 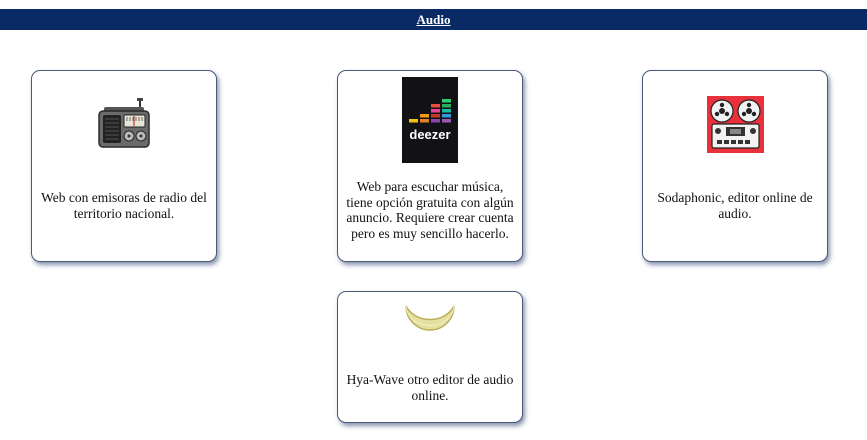 I want to click on hyawave-card: Hya-Wave otro editor de audio online., so click(x=430, y=357).